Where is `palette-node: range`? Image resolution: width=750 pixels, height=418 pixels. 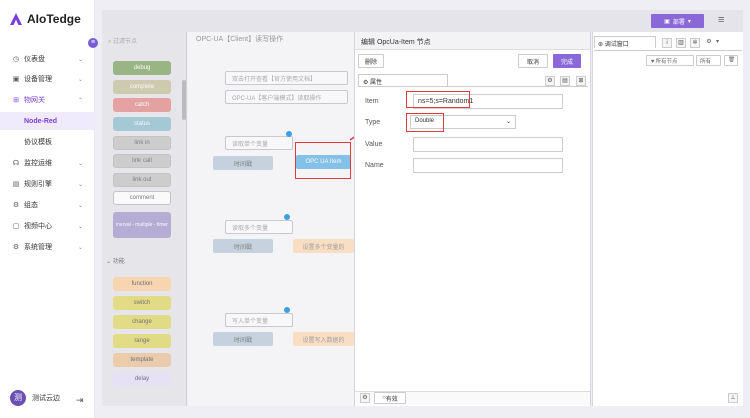
palette-node: range is located at coordinates (142, 341).